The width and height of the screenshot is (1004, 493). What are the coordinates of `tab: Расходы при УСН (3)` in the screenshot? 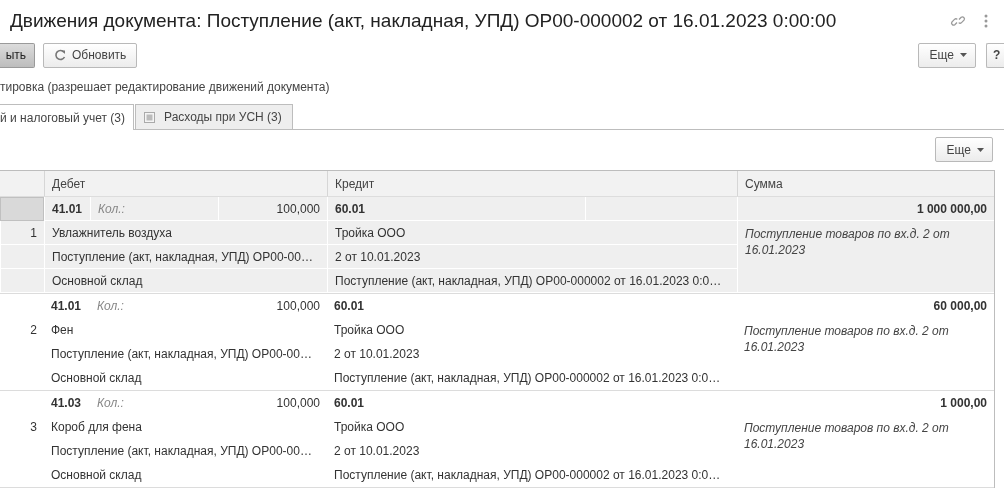 It's located at (214, 116).